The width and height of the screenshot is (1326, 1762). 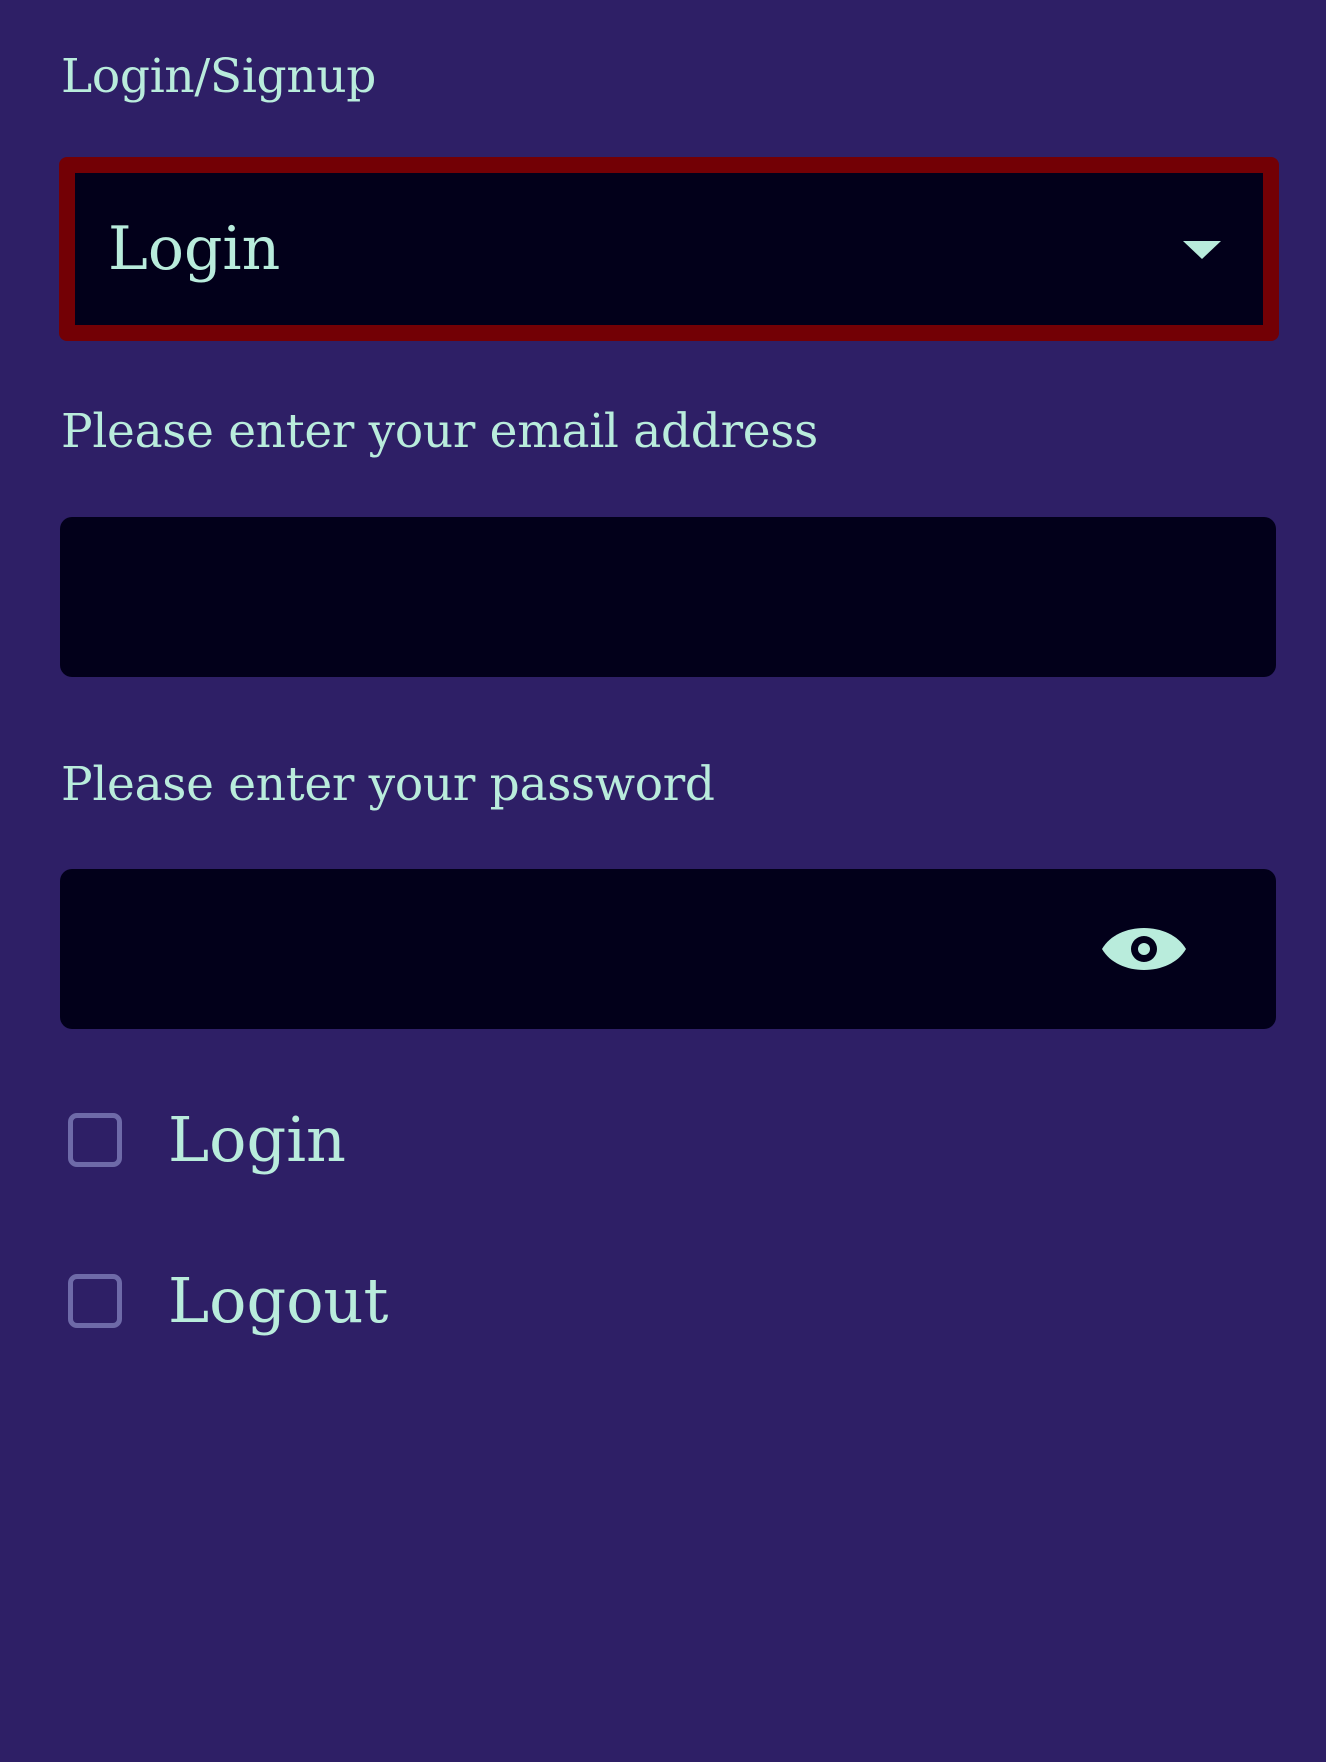 I want to click on logout-checkbox-label: Logout, so click(x=278, y=1300).